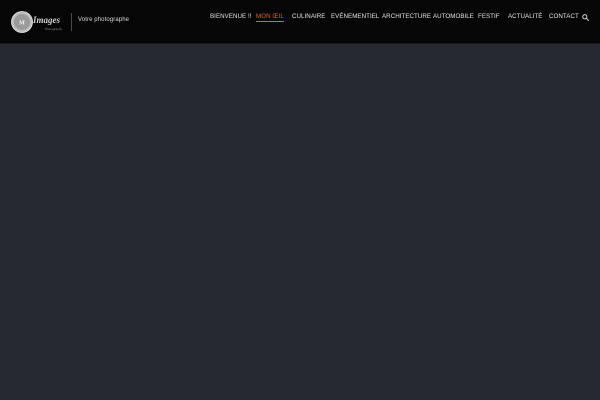 This screenshot has width=600, height=400. I want to click on nav-item-actualite: ACTUALITÉ, so click(525, 16).